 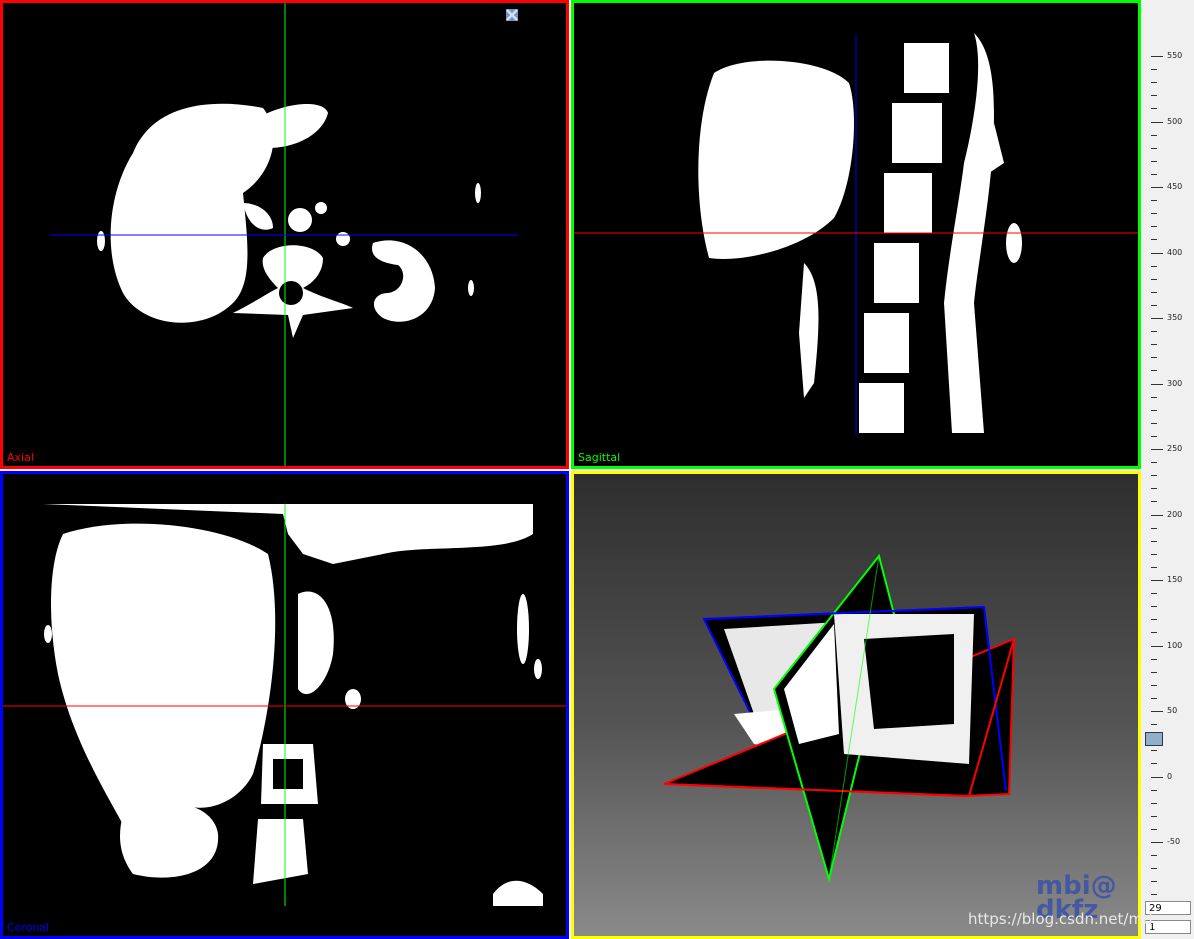 I want to click on watermark-url: https://blog.csdn.net/md, so click(x=1060, y=919).